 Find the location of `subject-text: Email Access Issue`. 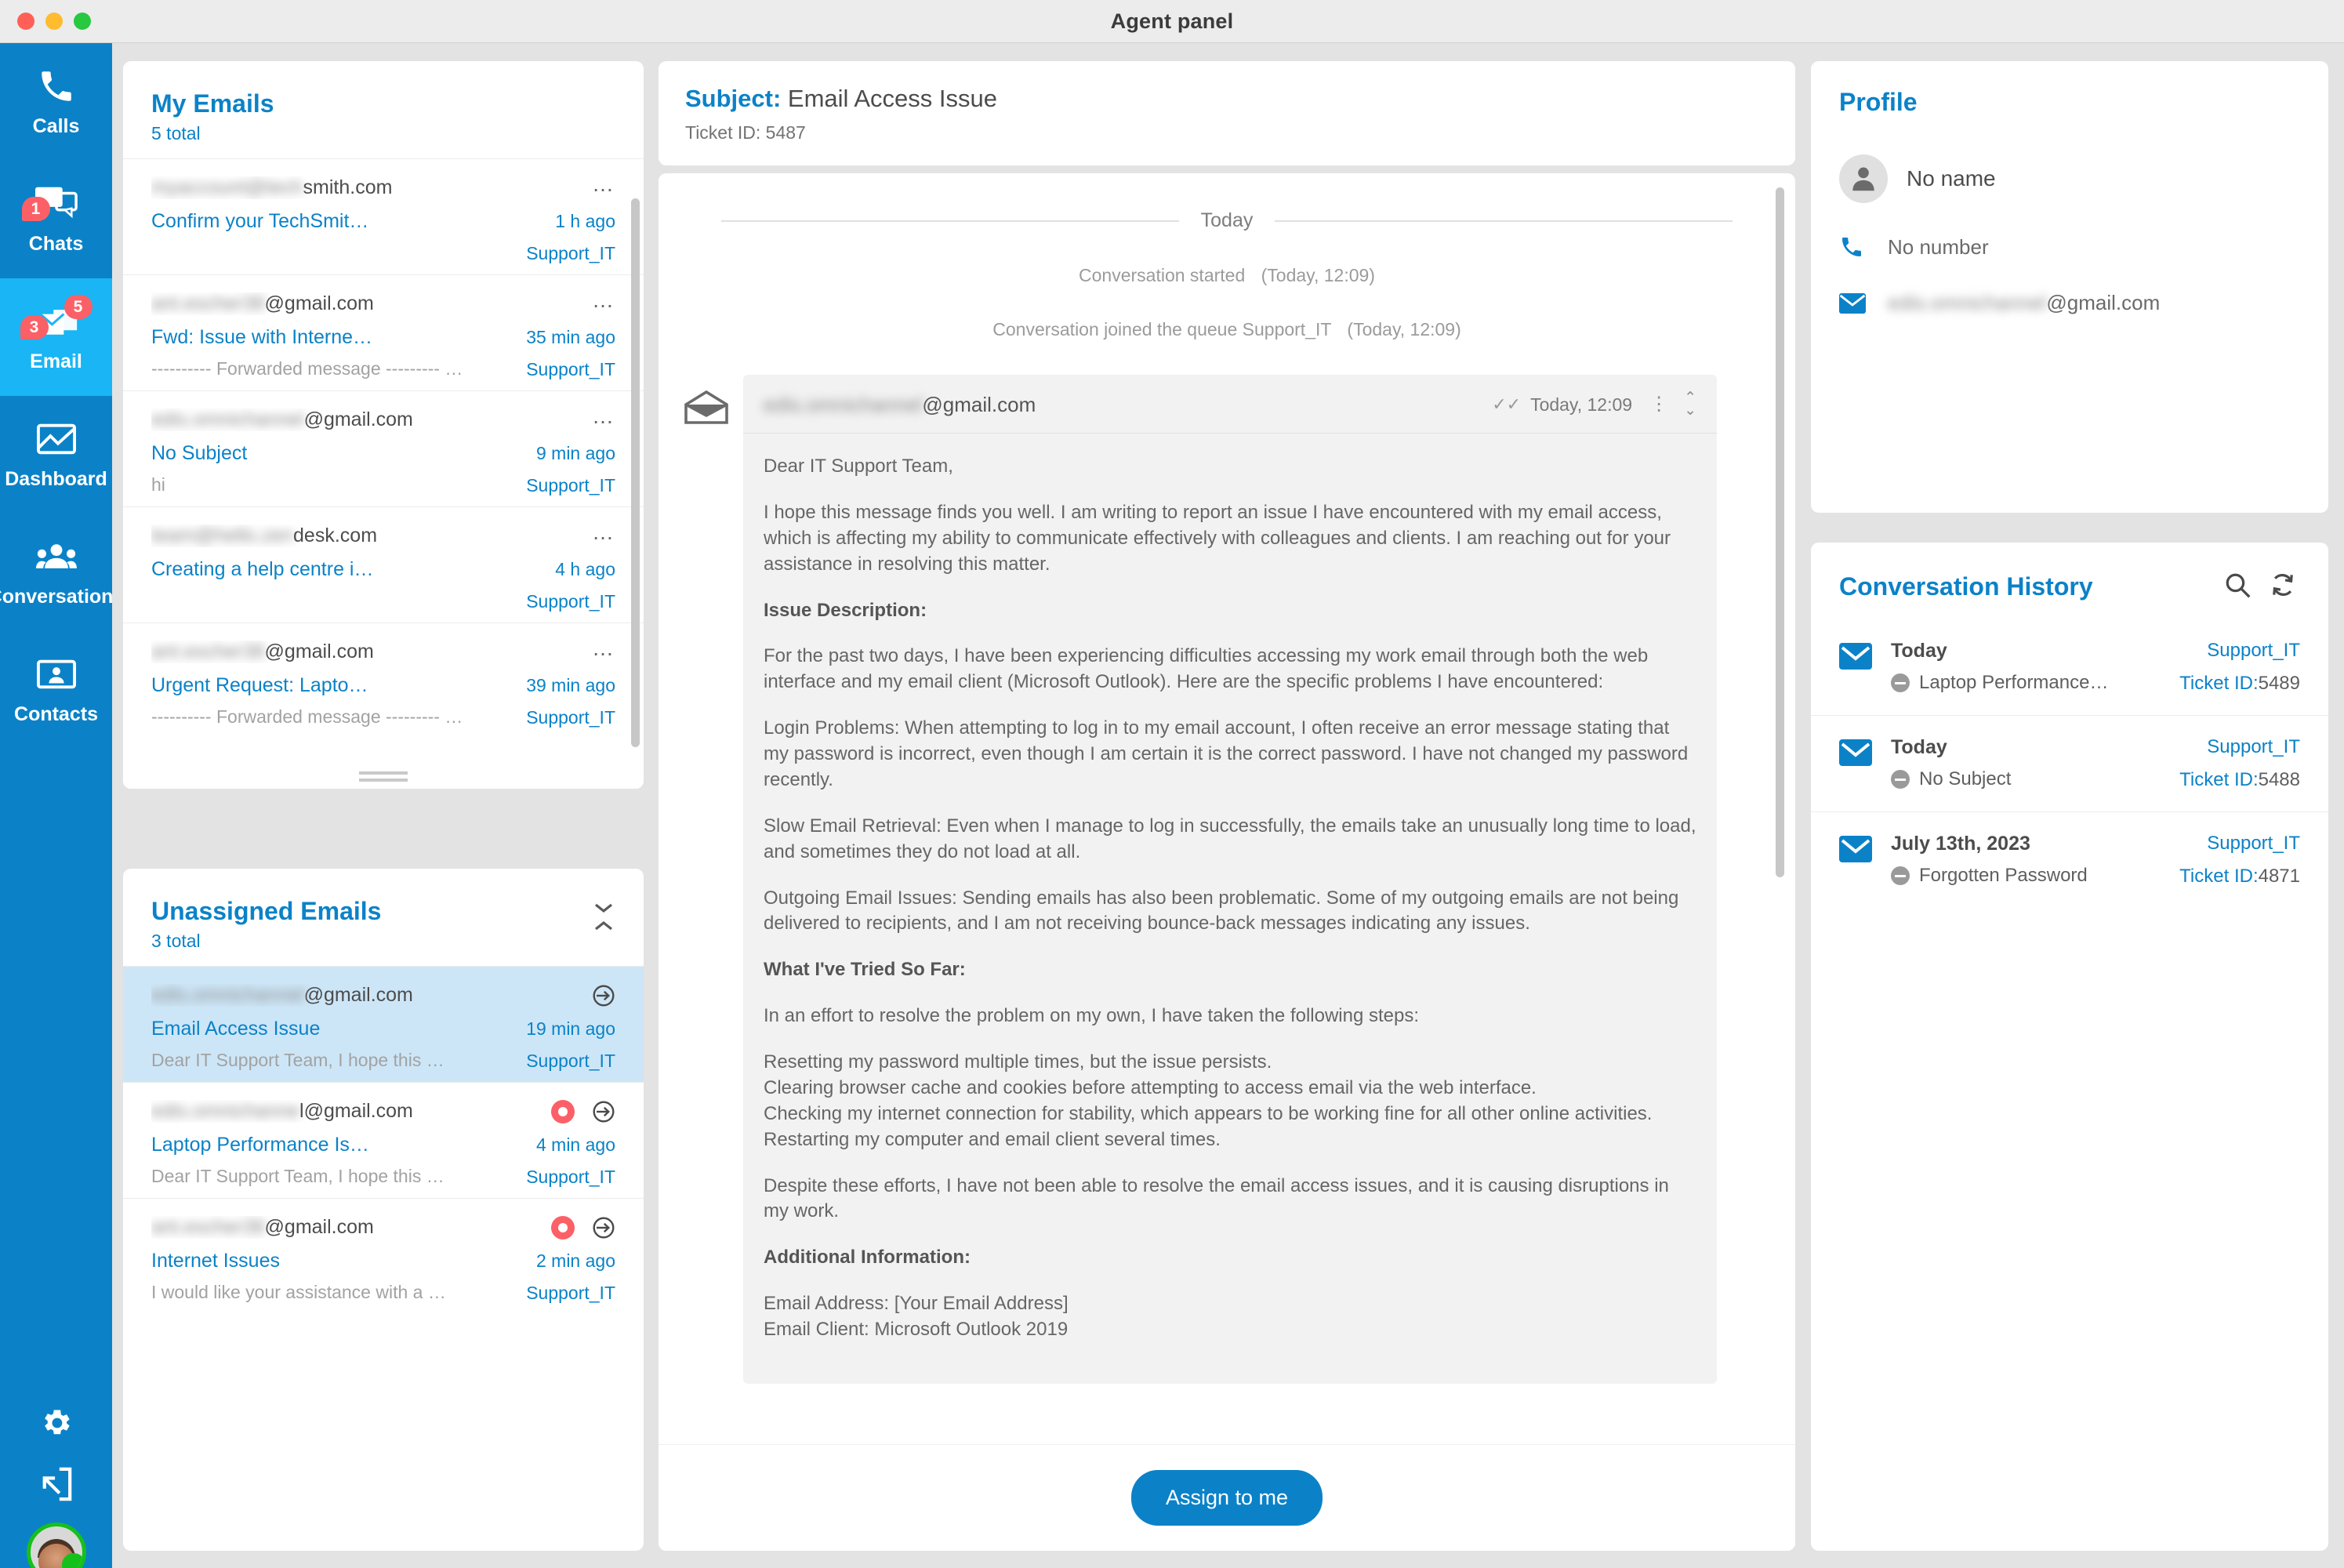

subject-text: Email Access Issue is located at coordinates (892, 98).